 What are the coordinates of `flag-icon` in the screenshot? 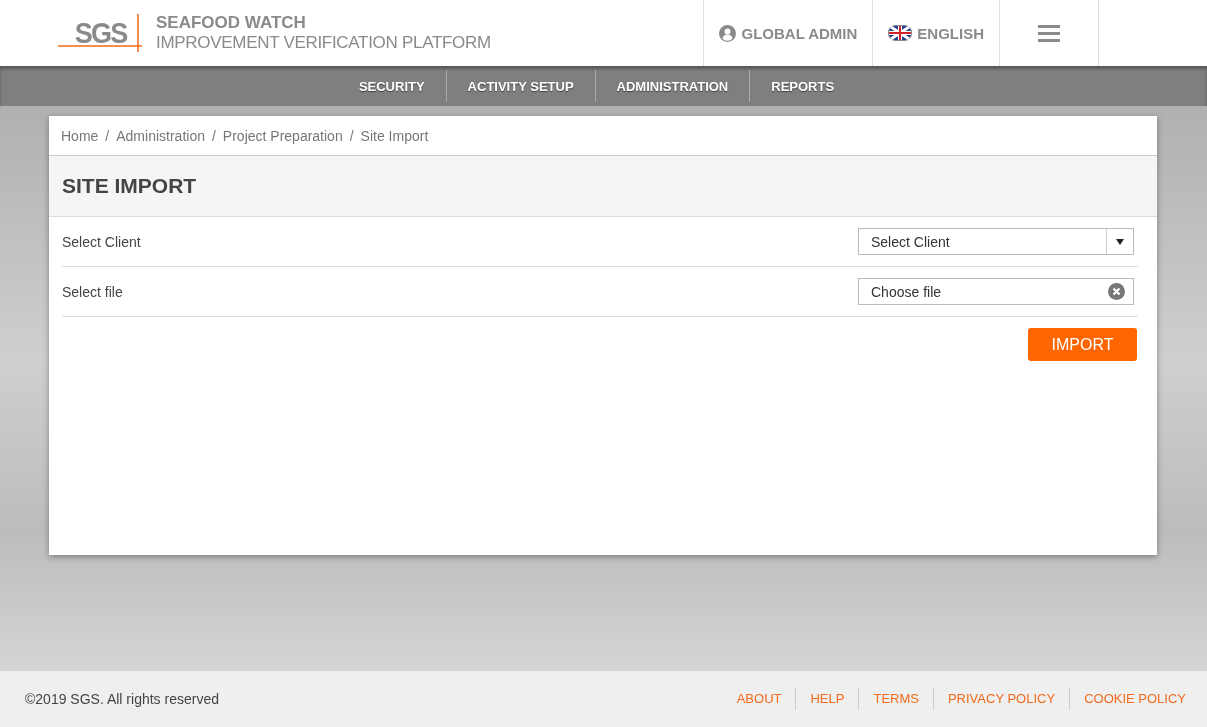 It's located at (900, 33).